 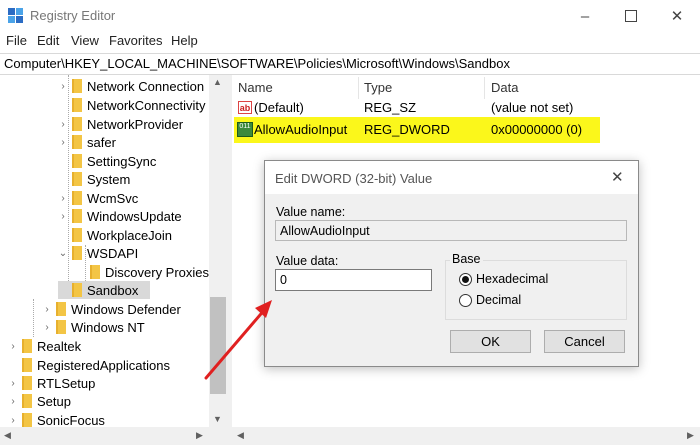 I want to click on base-label: Base, so click(x=466, y=259).